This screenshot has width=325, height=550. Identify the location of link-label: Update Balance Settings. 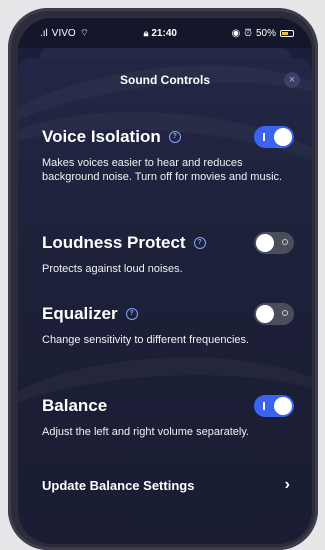
(118, 485).